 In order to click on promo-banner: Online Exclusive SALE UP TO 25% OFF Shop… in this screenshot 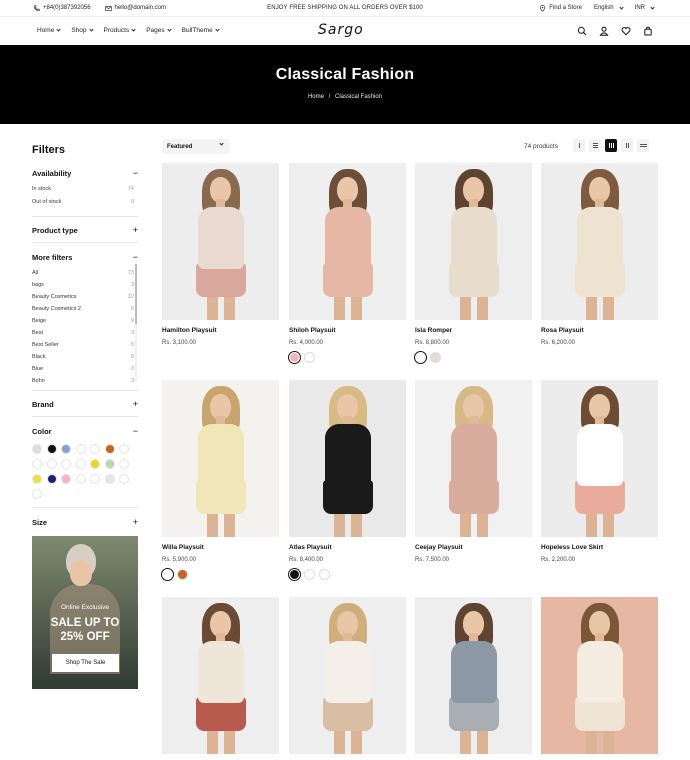, I will do `click(85, 612)`.